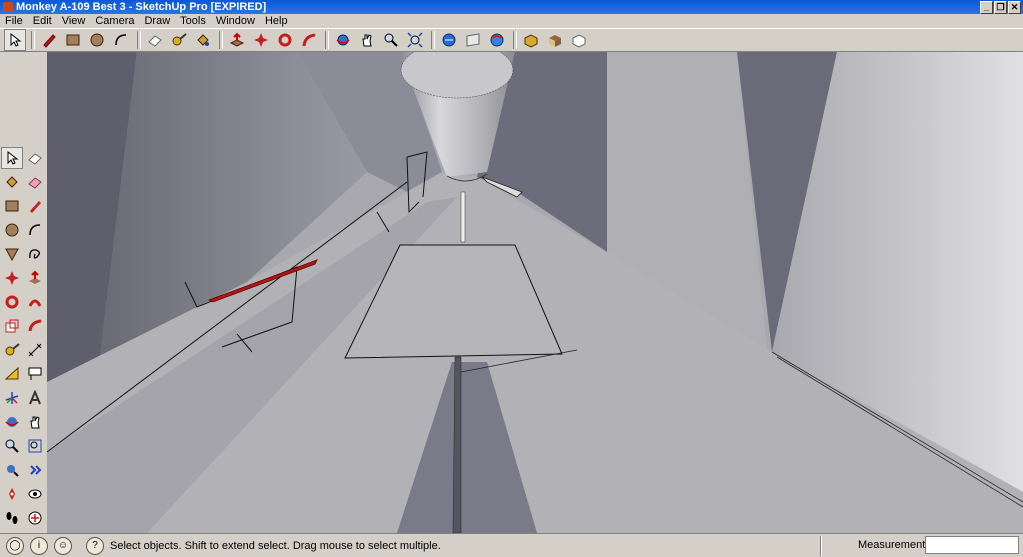 This screenshot has width=1023, height=557. Describe the element at coordinates (35, 518) in the screenshot. I see `section-plane-icon` at that location.